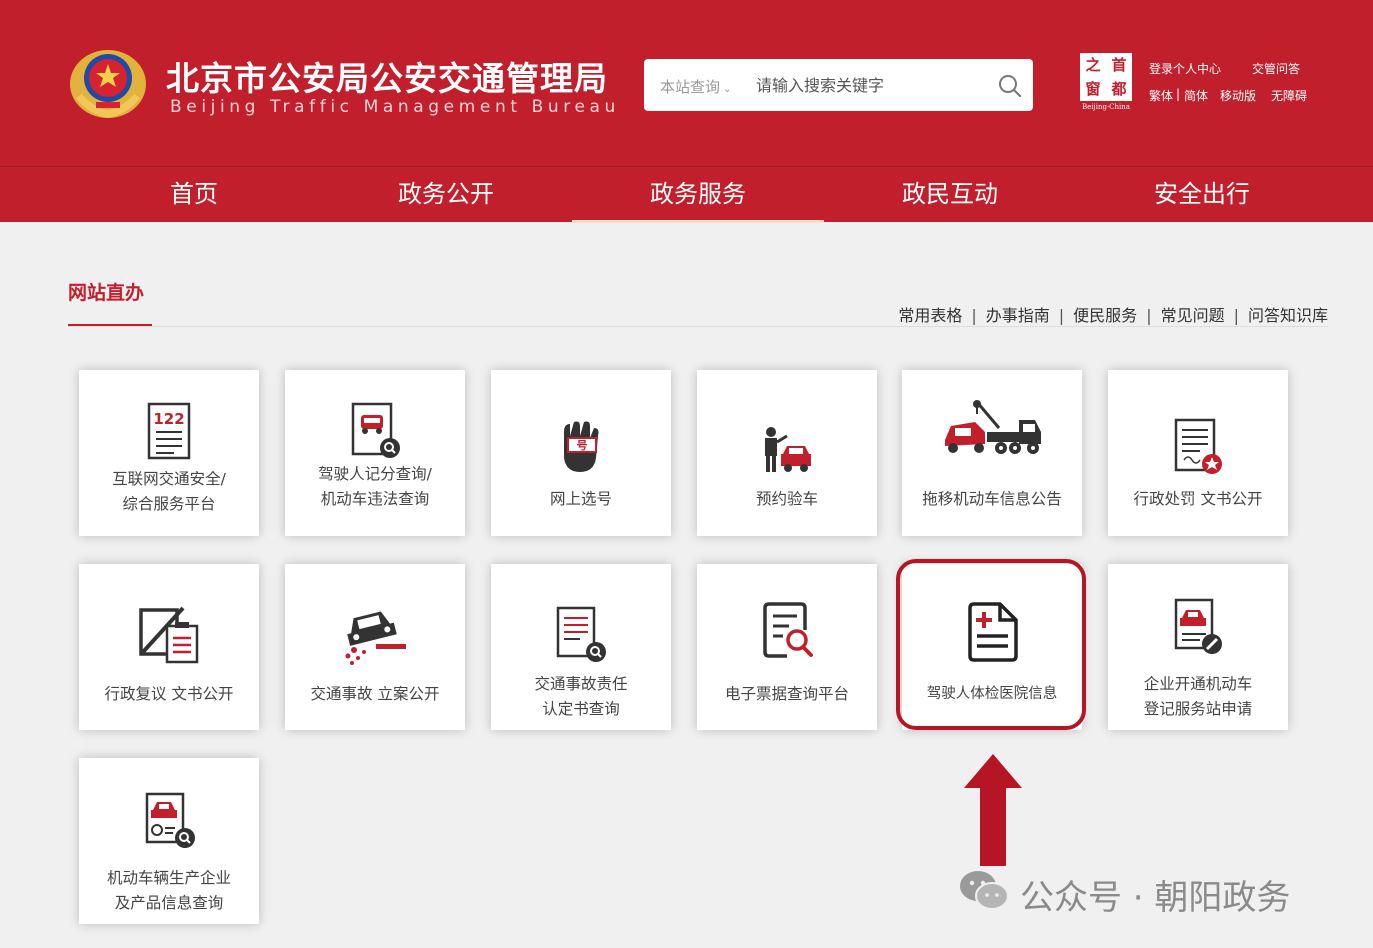 This screenshot has width=1373, height=948. I want to click on search-input, so click(866, 85).